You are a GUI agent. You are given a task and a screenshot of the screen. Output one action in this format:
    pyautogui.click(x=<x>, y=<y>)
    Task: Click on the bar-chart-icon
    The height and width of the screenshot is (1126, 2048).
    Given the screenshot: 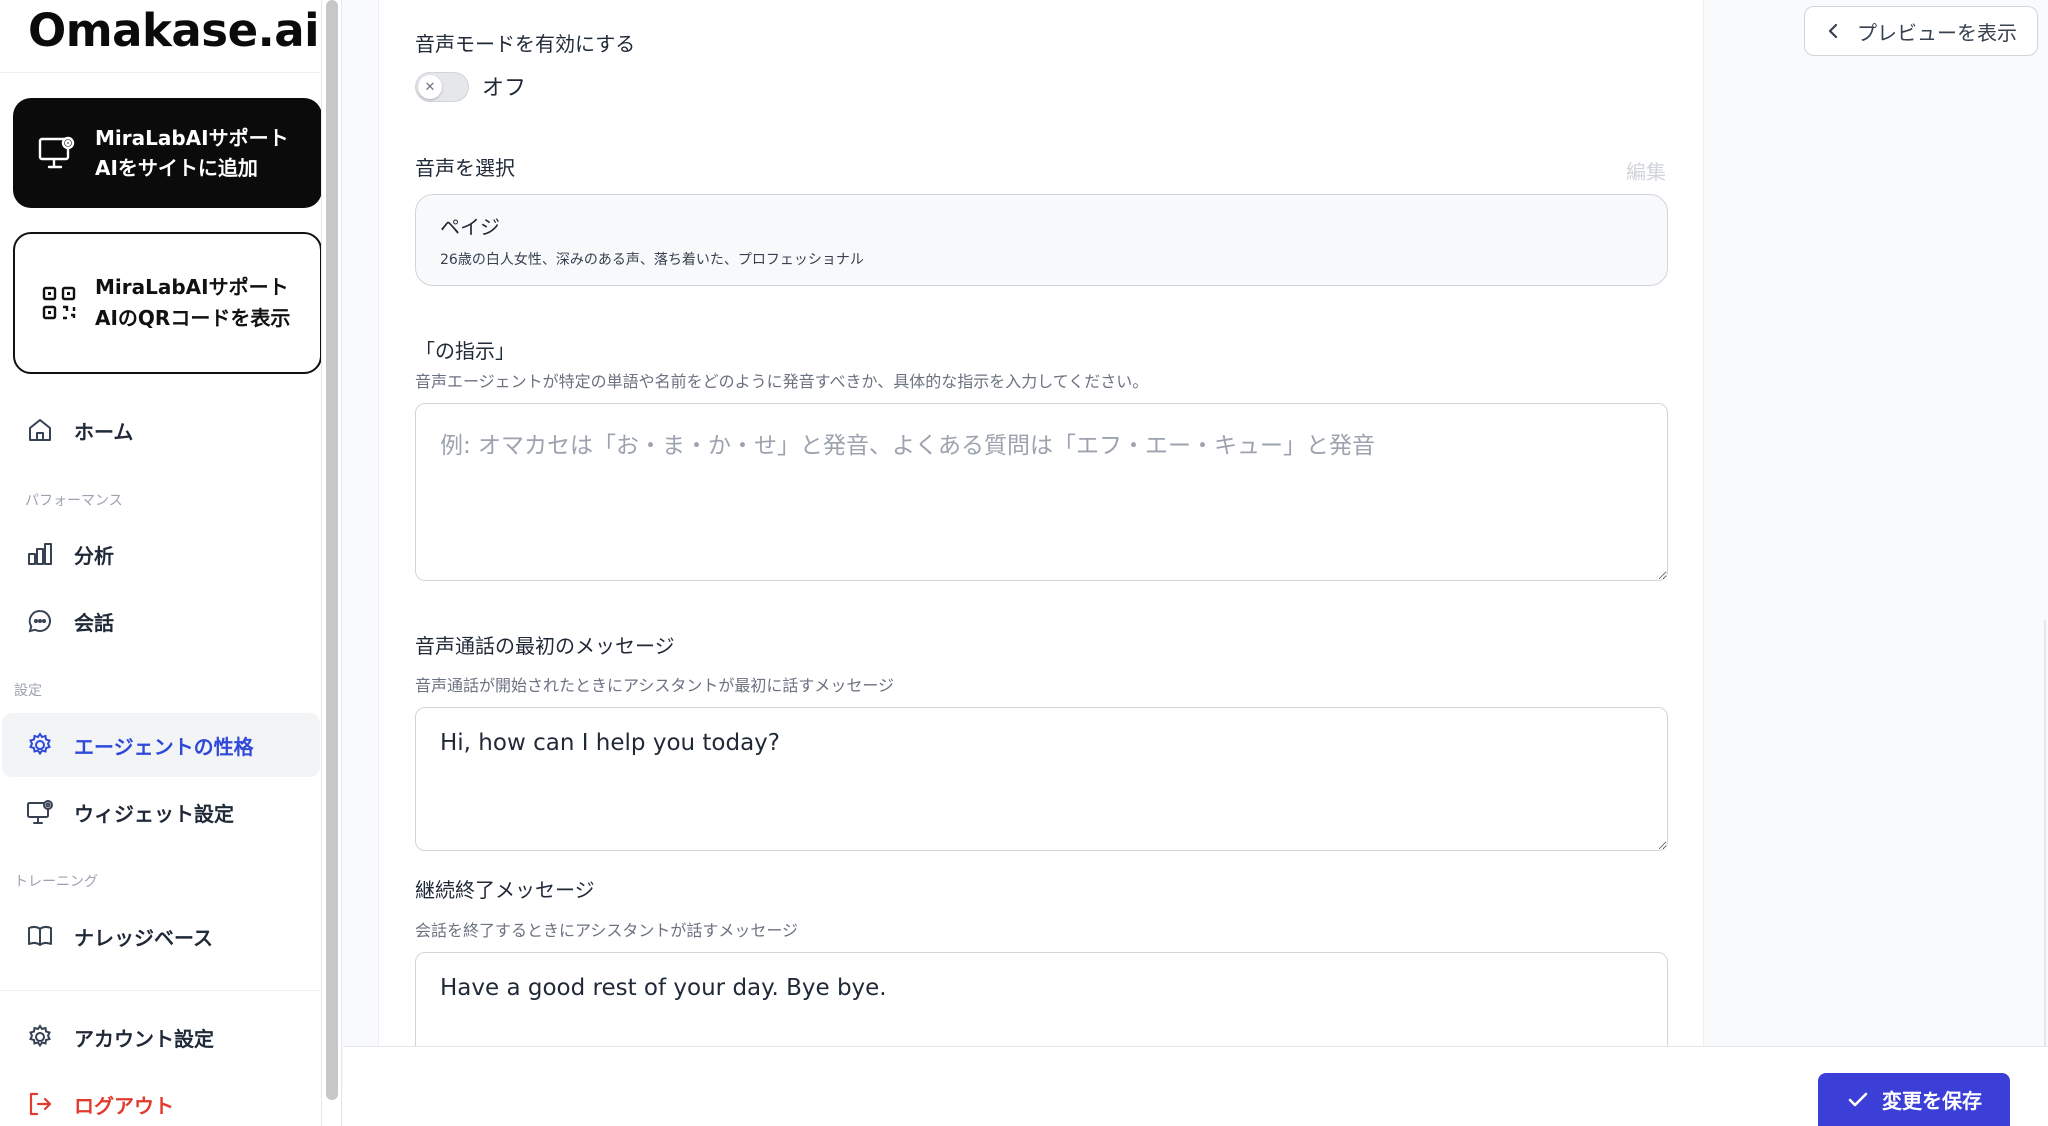 What is the action you would take?
    pyautogui.click(x=40, y=554)
    